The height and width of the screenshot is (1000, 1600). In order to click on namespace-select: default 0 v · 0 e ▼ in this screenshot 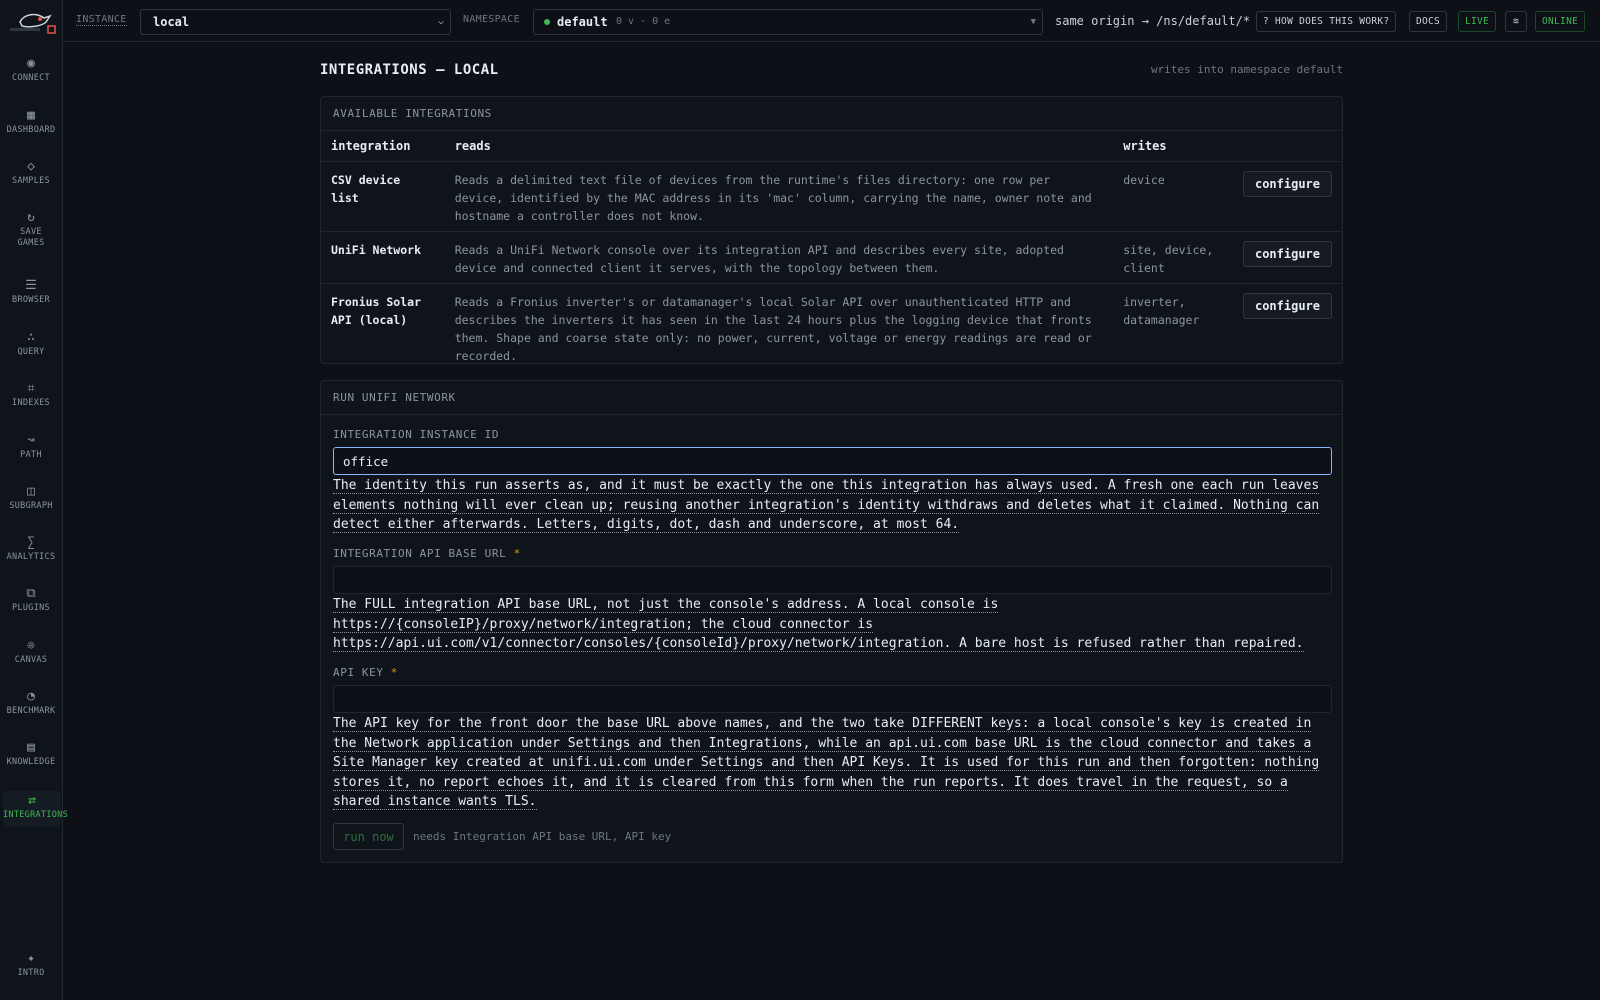, I will do `click(788, 22)`.